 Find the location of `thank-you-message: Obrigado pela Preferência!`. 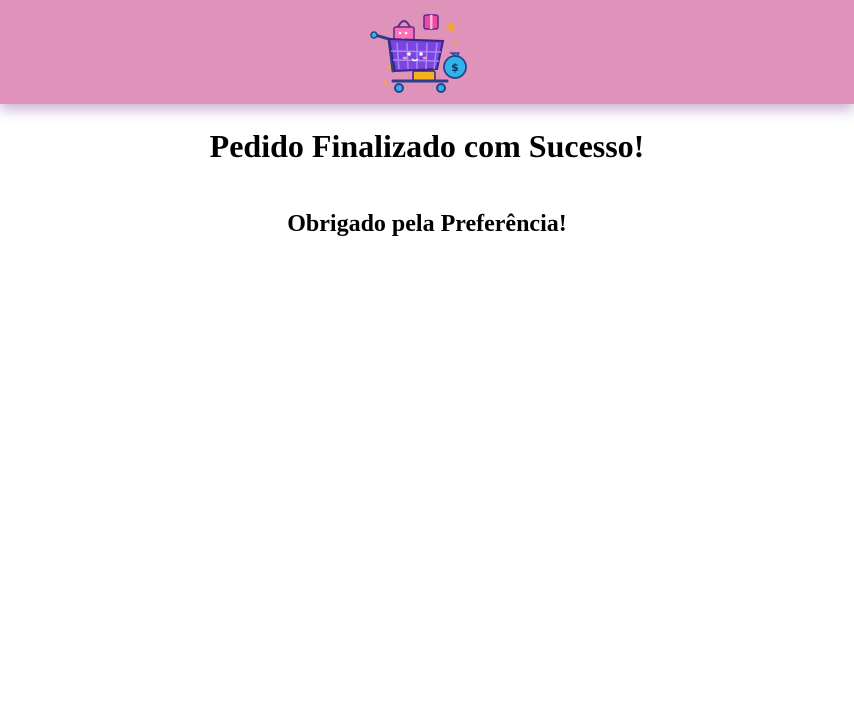

thank-you-message: Obrigado pela Preferência! is located at coordinates (427, 224).